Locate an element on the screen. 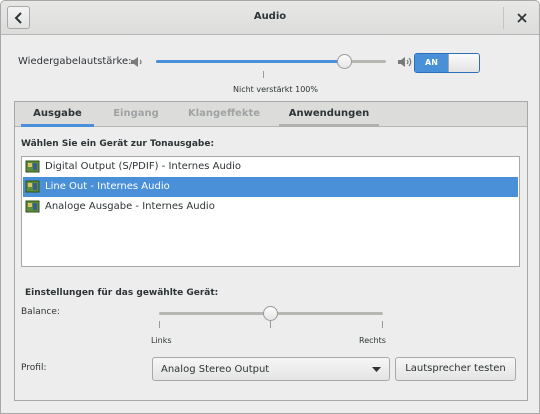 This screenshot has width=540, height=414. profile-label: Profil: is located at coordinates (34, 368).